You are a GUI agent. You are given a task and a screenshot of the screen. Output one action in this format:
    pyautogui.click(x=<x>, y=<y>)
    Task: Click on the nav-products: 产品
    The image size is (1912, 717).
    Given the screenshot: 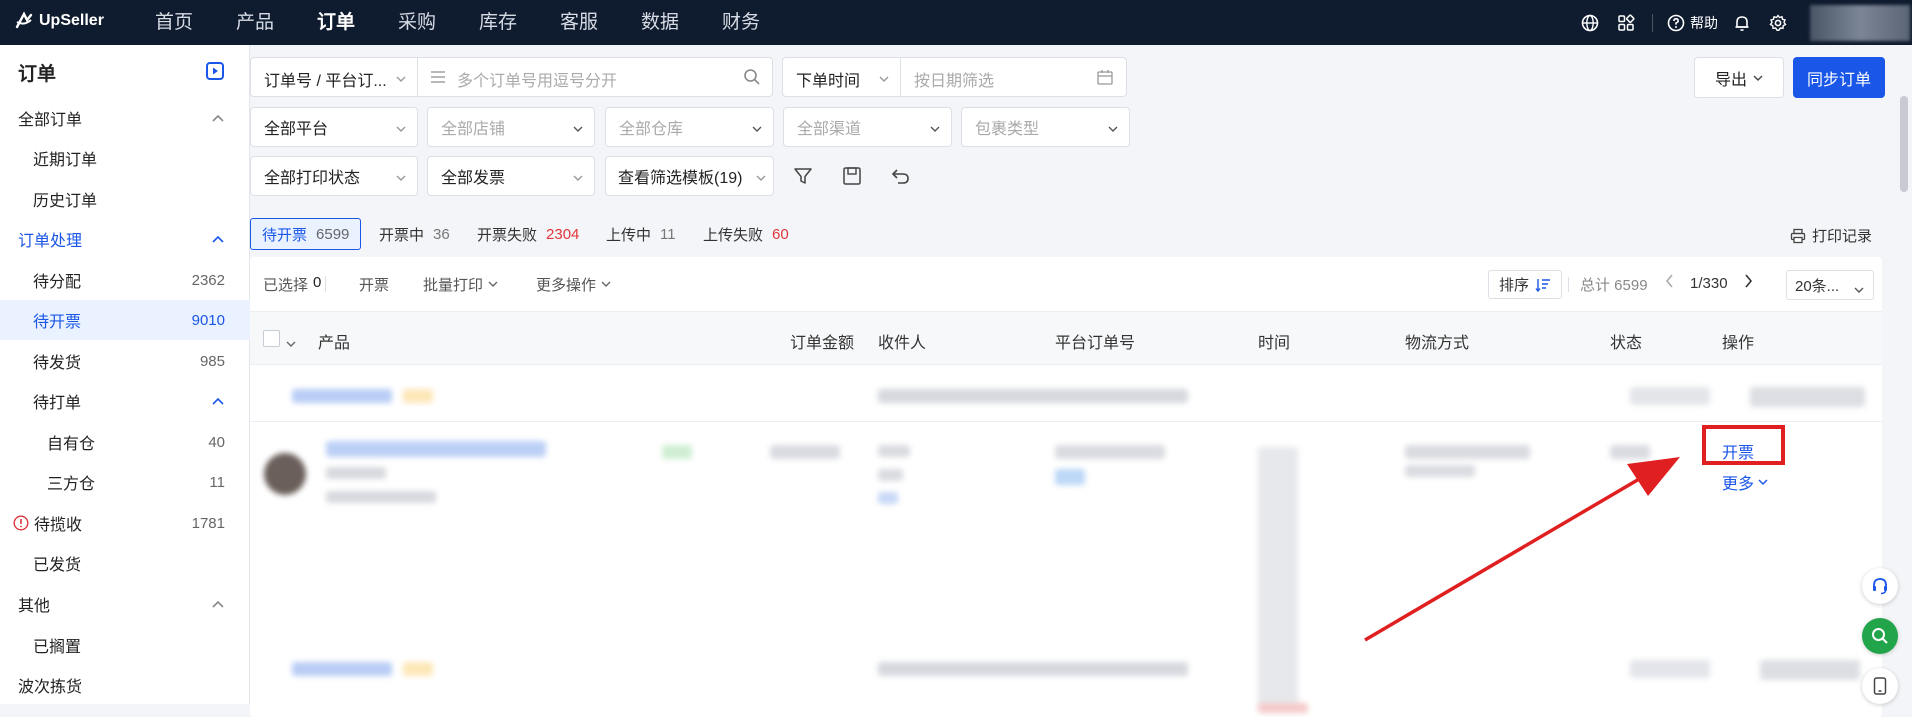 What is the action you would take?
    pyautogui.click(x=276, y=22)
    